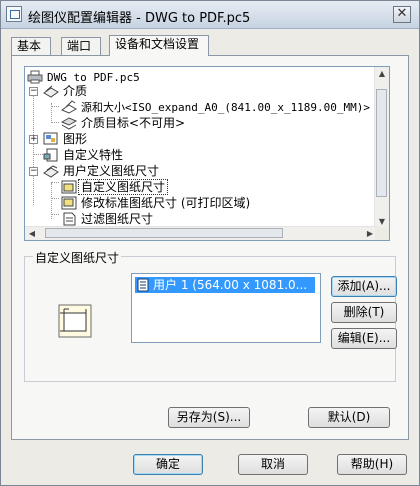  What do you see at coordinates (50, 138) in the screenshot?
I see `graphics-icon` at bounding box center [50, 138].